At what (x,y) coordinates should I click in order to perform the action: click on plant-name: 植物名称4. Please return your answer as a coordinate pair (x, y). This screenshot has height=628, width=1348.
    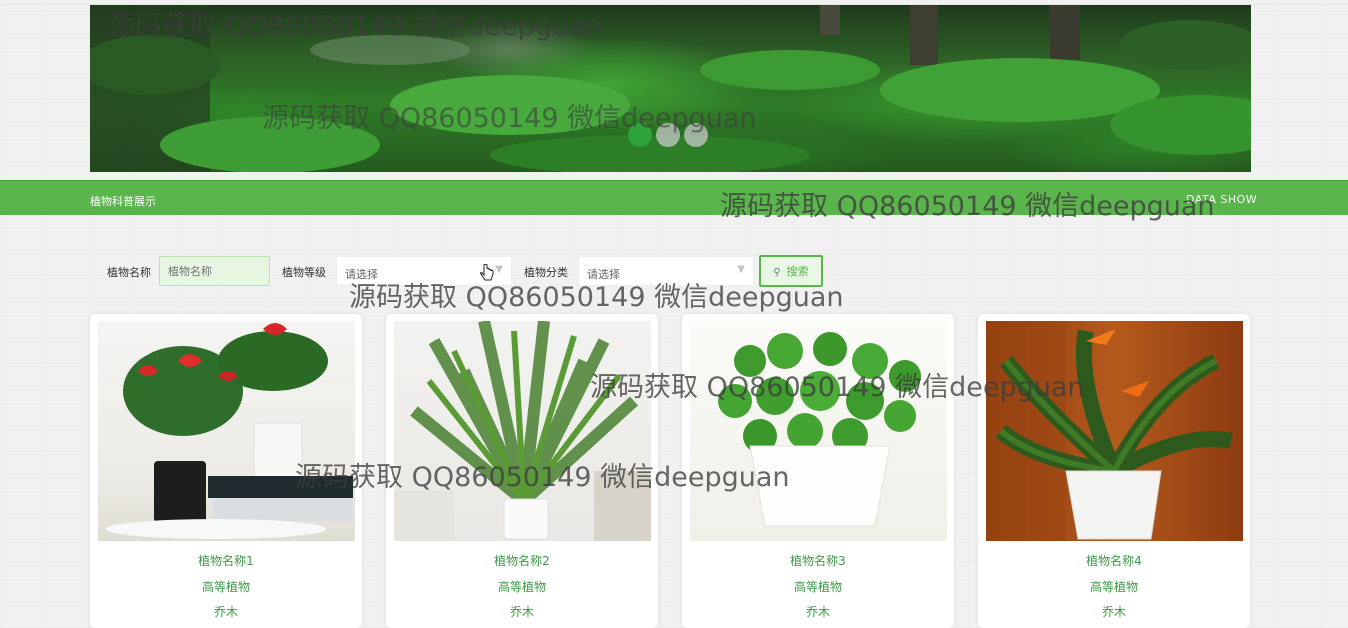
    Looking at the image, I should click on (1114, 560).